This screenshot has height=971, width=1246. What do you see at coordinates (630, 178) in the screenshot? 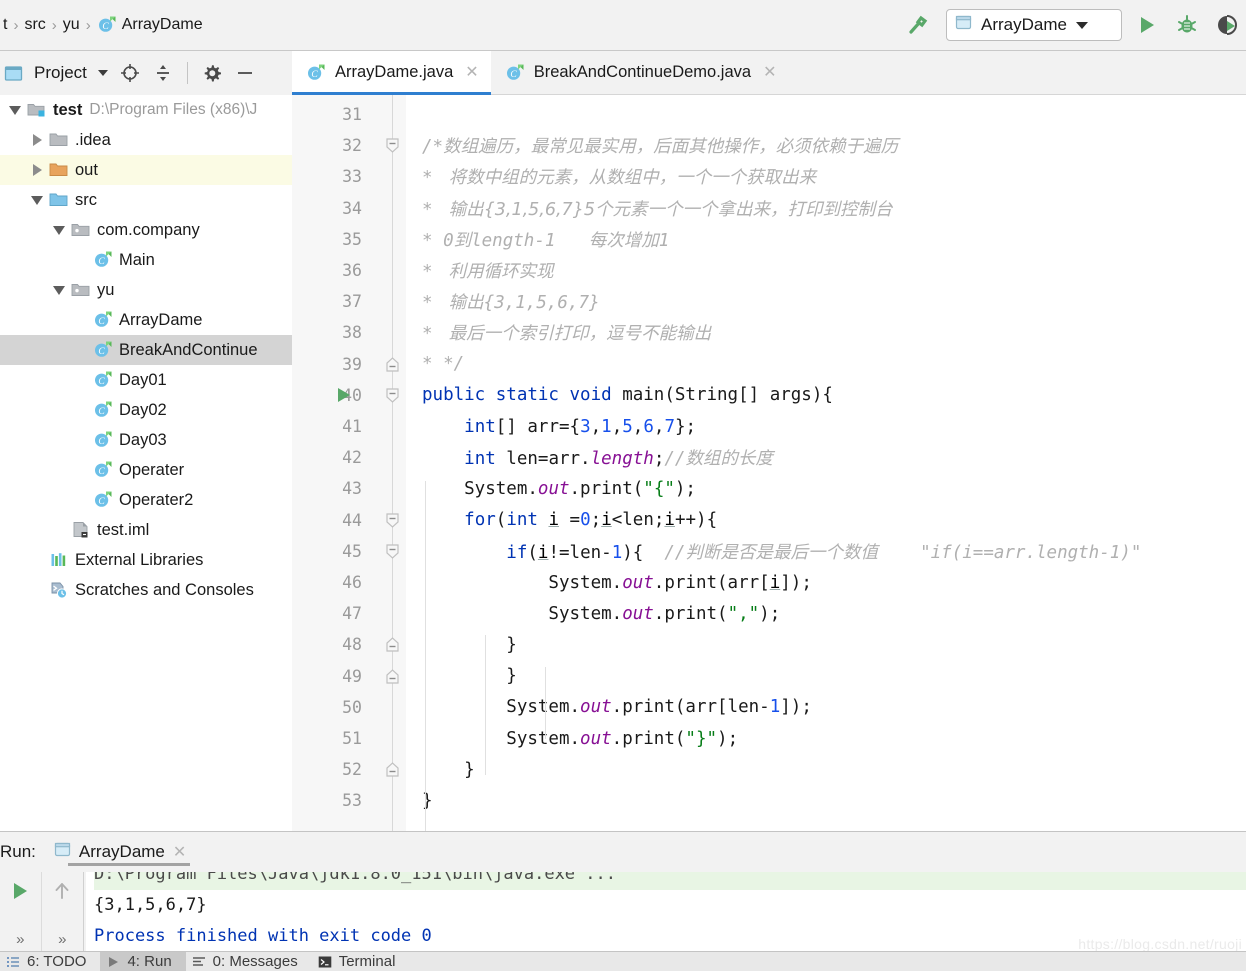
I see `code-token: 将数中组的元素，从数组中，一个一个获取出来` at bounding box center [630, 178].